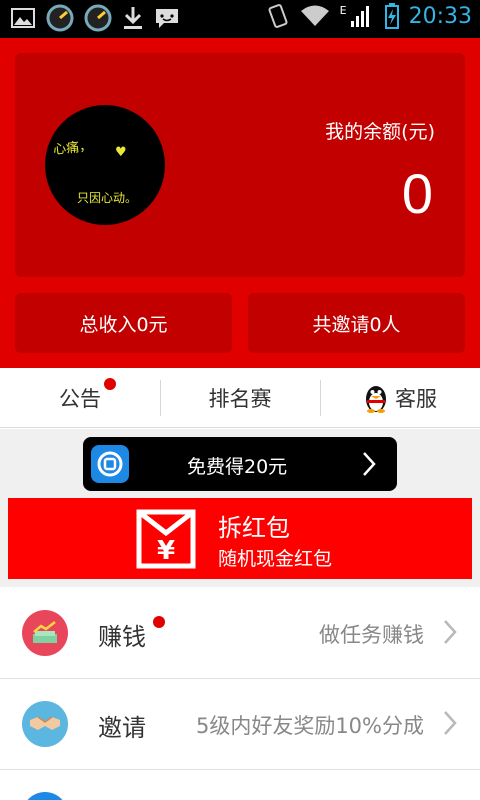 This screenshot has width=480, height=800. I want to click on balance-value: 0, so click(417, 193).